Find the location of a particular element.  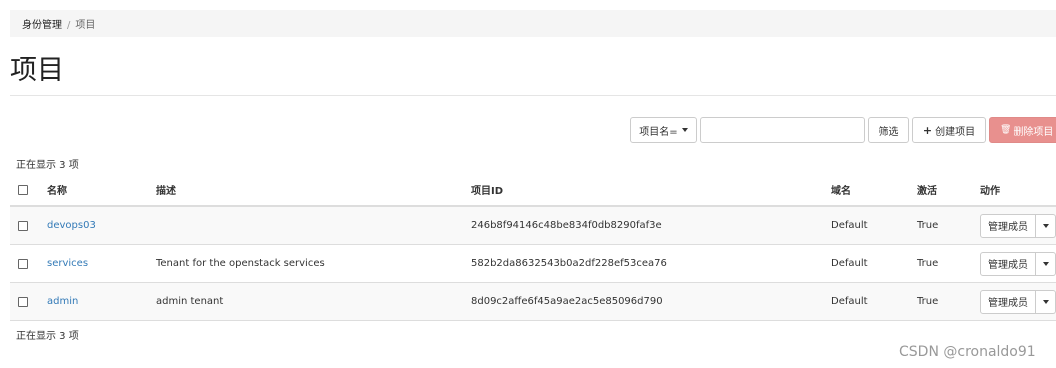

project-id: 246b8f94146c48be834f0db8290faf3e is located at coordinates (566, 225).